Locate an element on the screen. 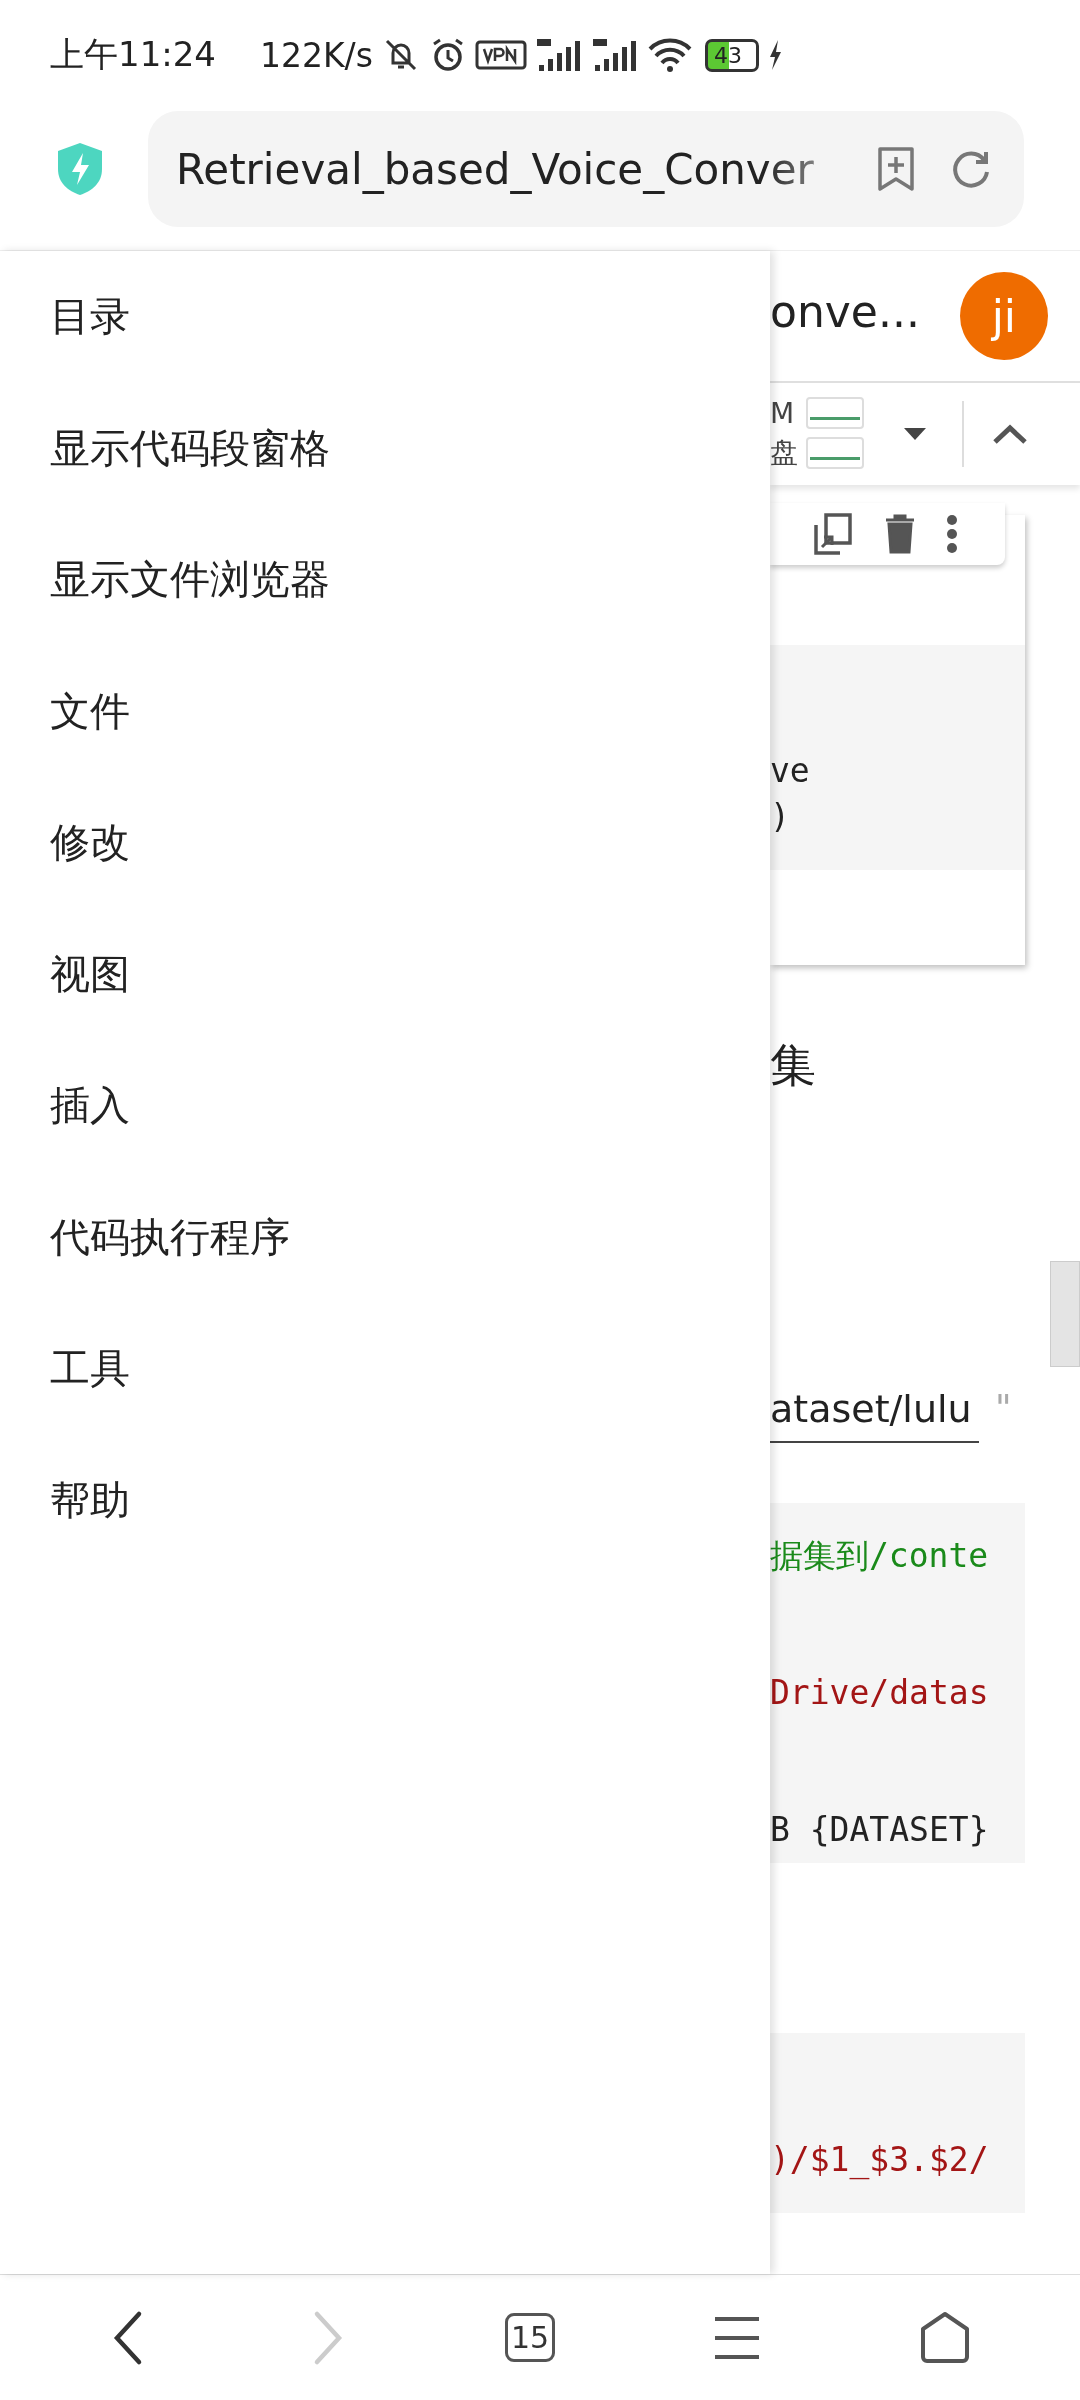 This screenshot has width=1080, height=2400. resource-label: M is located at coordinates (782, 413).